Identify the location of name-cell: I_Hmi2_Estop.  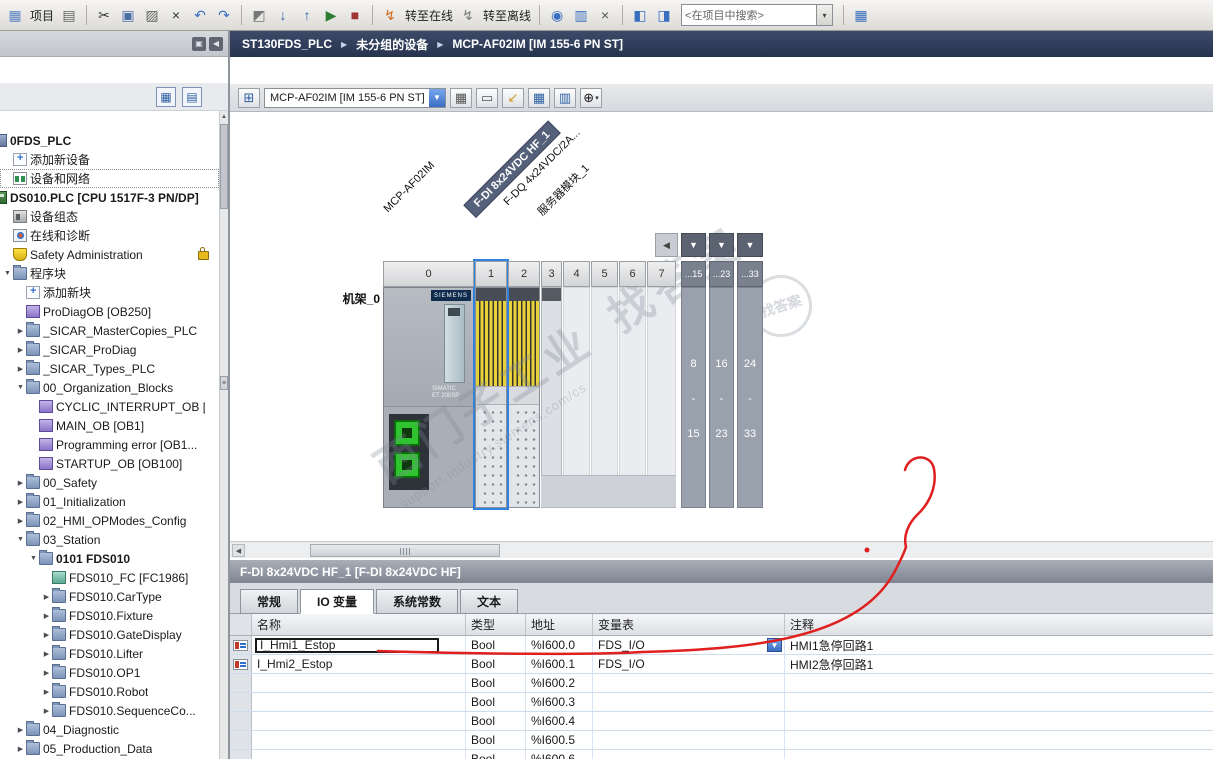
(359, 664).